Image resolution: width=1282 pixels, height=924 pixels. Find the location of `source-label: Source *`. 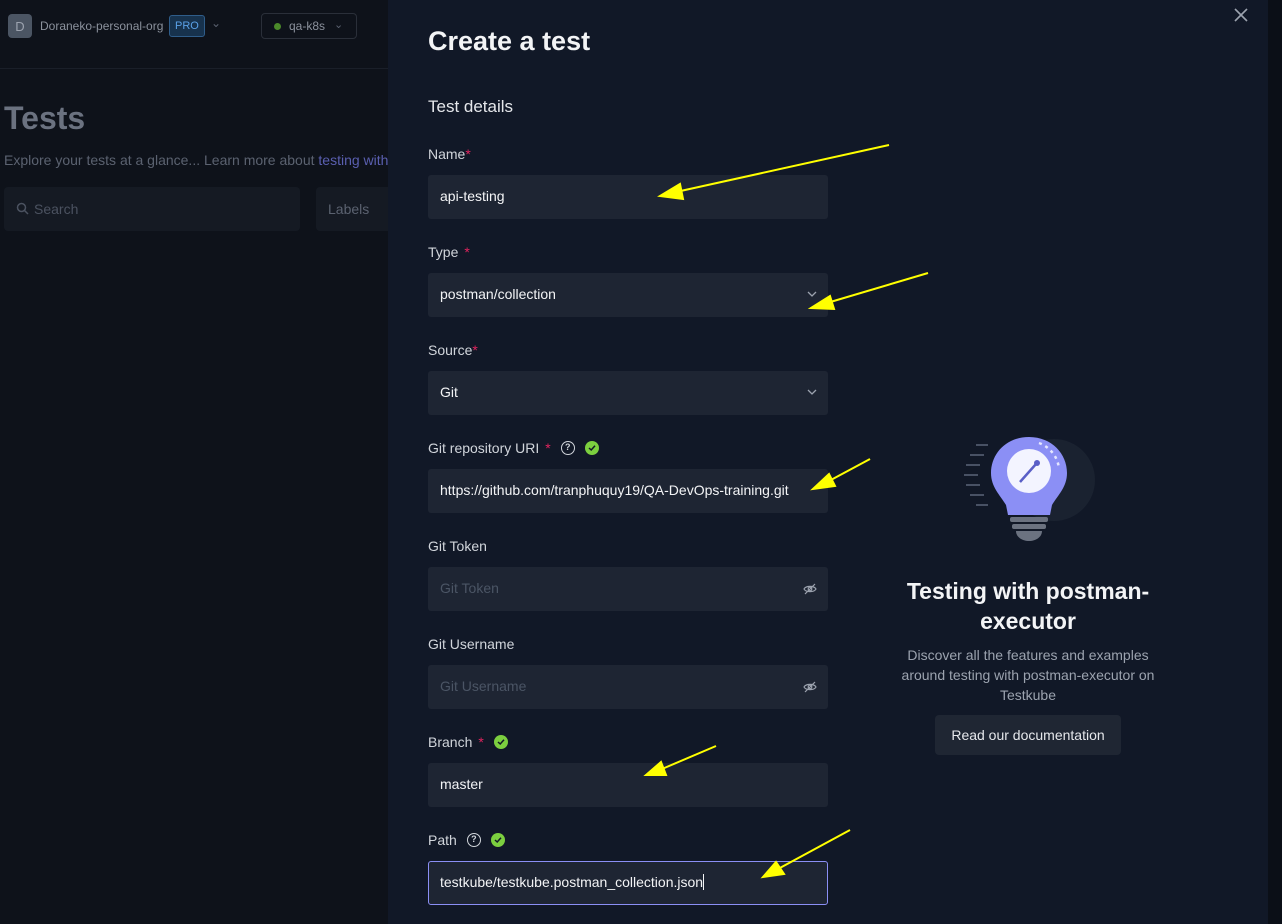

source-label: Source * is located at coordinates (453, 350).